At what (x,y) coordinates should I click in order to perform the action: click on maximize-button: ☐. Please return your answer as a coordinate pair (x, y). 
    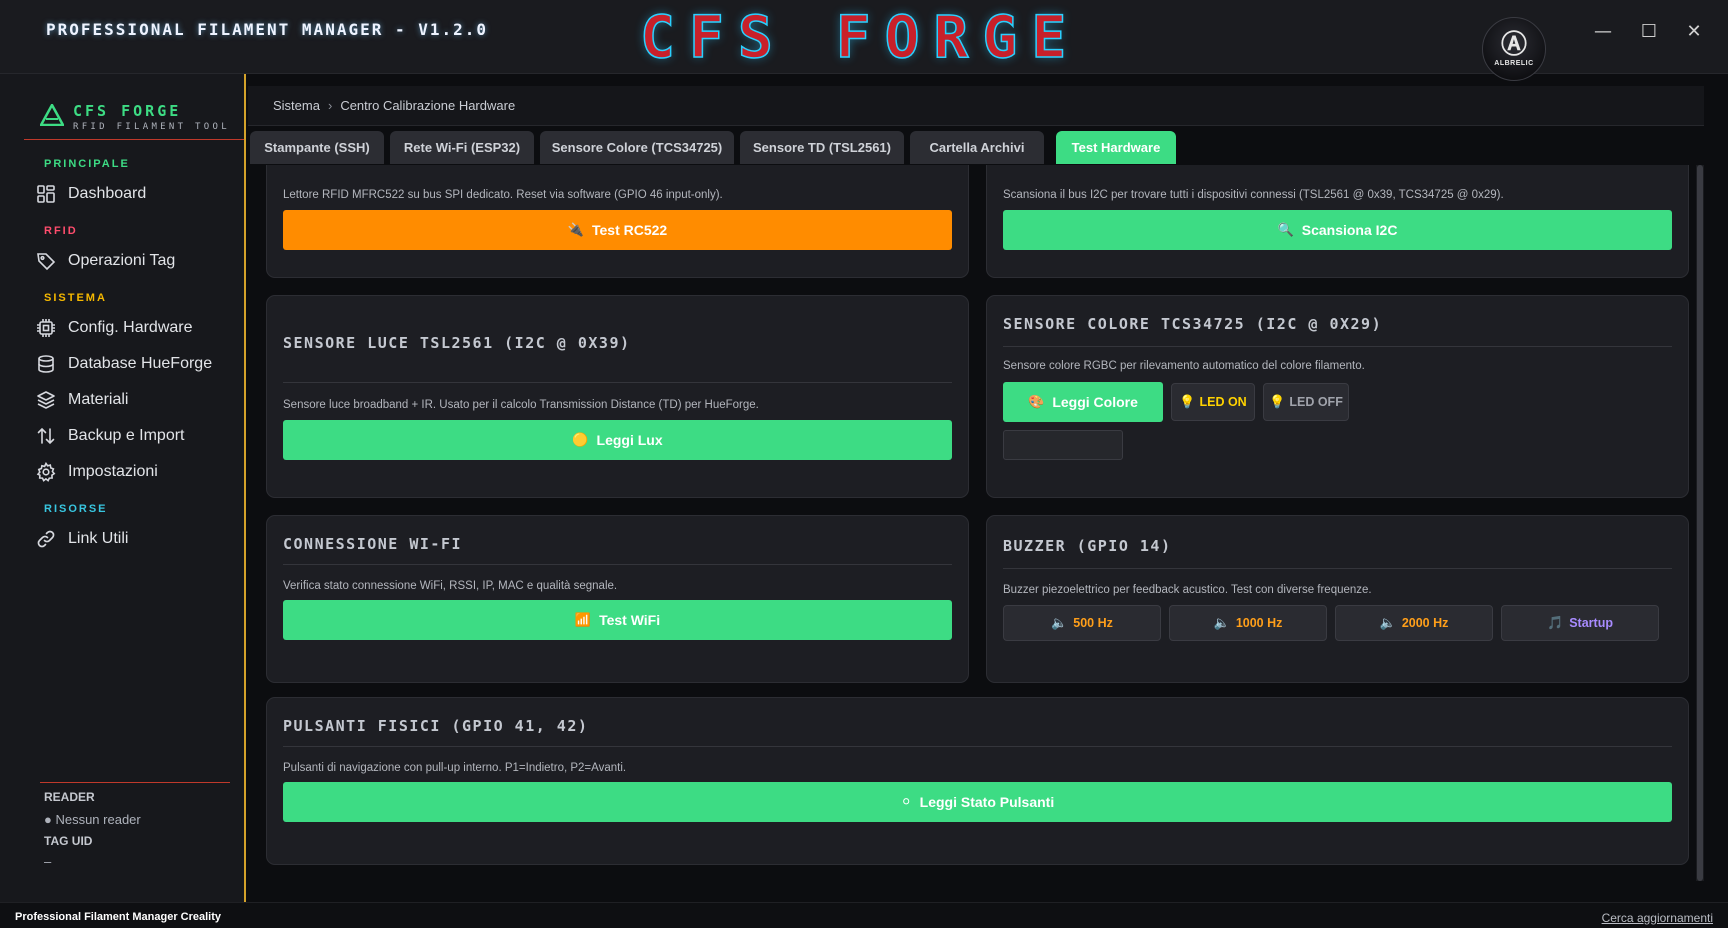
    Looking at the image, I should click on (1649, 31).